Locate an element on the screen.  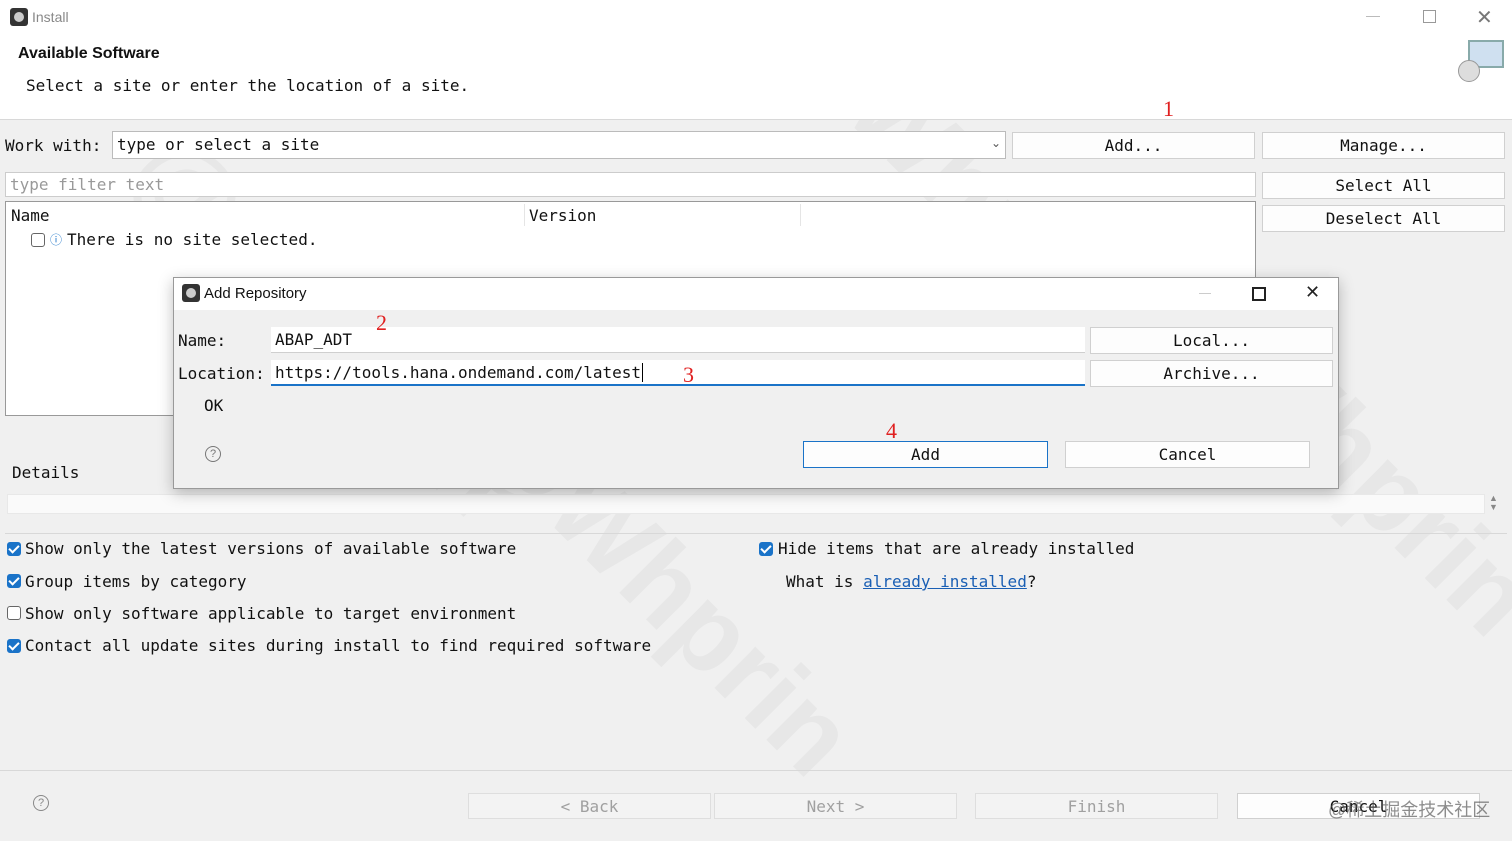
annotation-step-4: 4 is located at coordinates (891, 430).